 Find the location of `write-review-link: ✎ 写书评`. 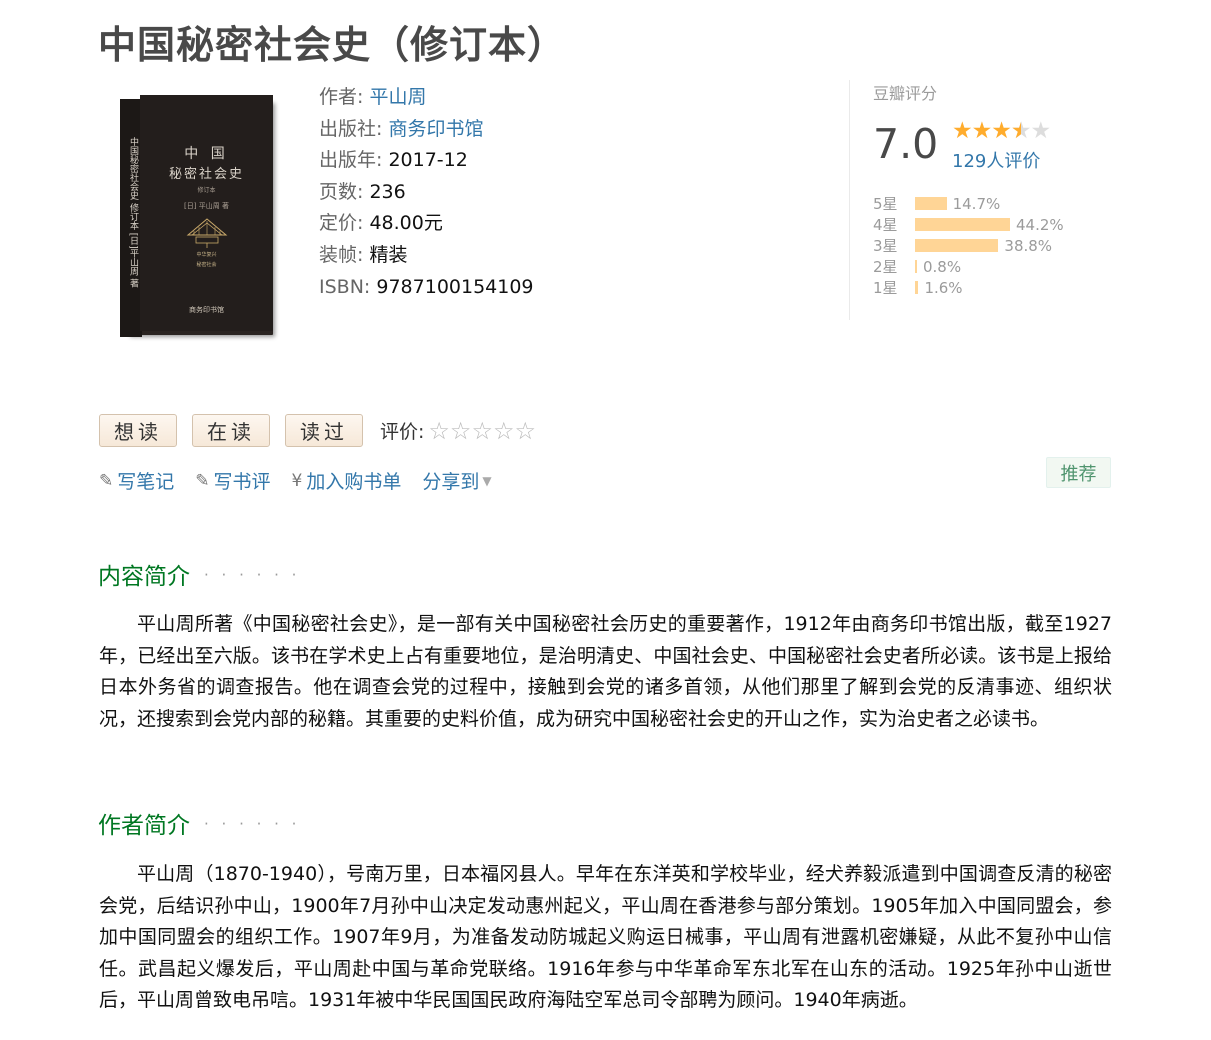

write-review-link: ✎ 写书评 is located at coordinates (232, 480).